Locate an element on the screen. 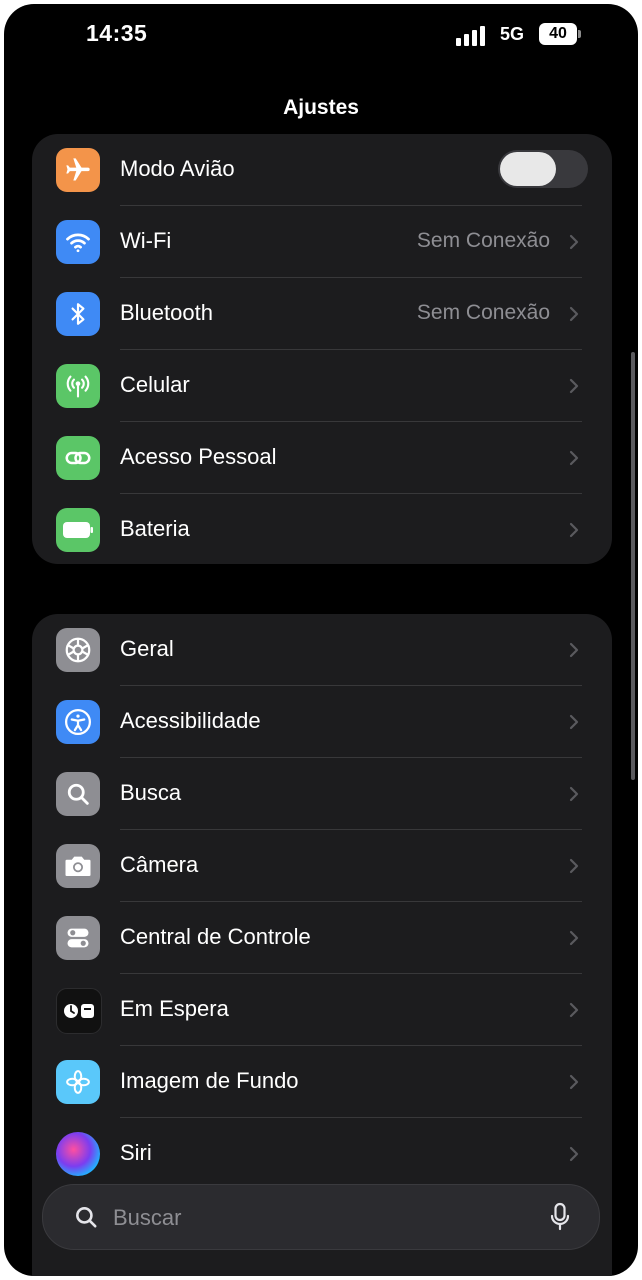  search-bar: Buscar is located at coordinates (321, 1217).